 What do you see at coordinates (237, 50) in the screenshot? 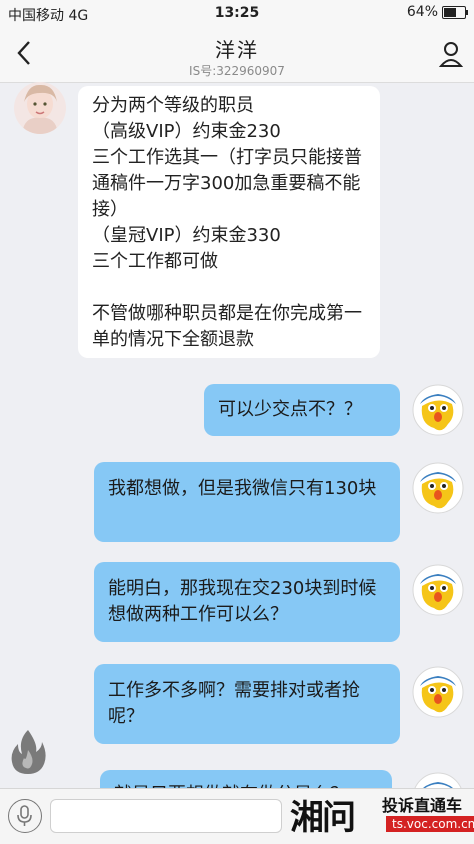
I see `contact-name: 洋洋` at bounding box center [237, 50].